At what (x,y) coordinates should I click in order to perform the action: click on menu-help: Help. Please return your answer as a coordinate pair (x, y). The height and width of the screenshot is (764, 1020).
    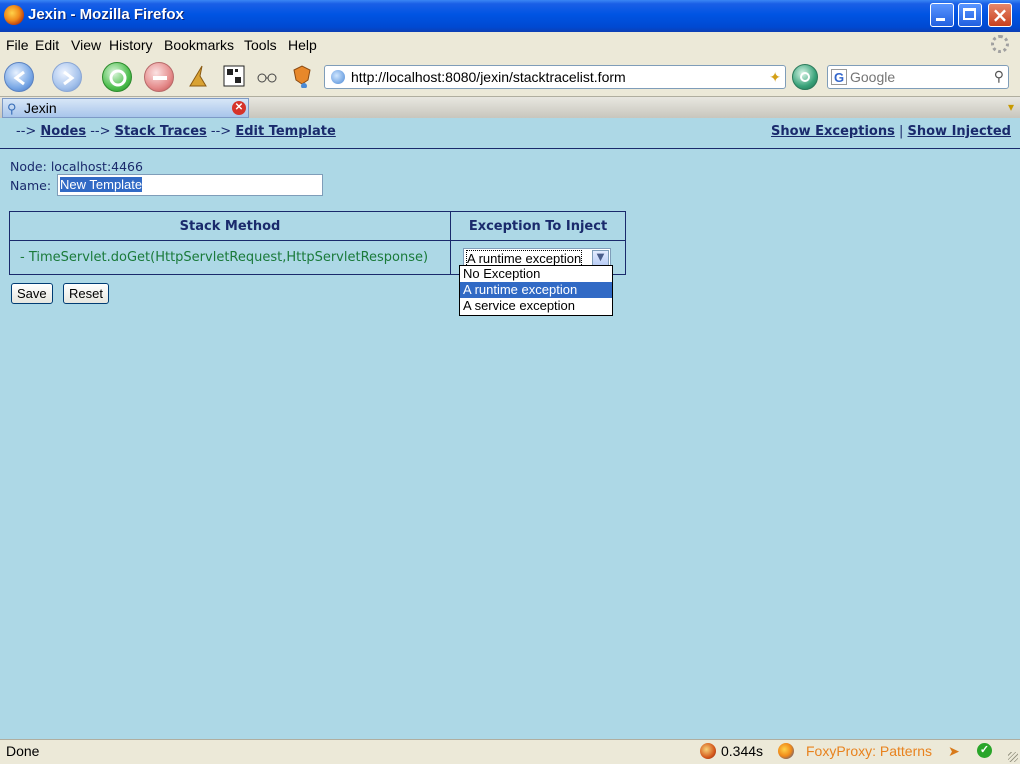
    Looking at the image, I should click on (302, 45).